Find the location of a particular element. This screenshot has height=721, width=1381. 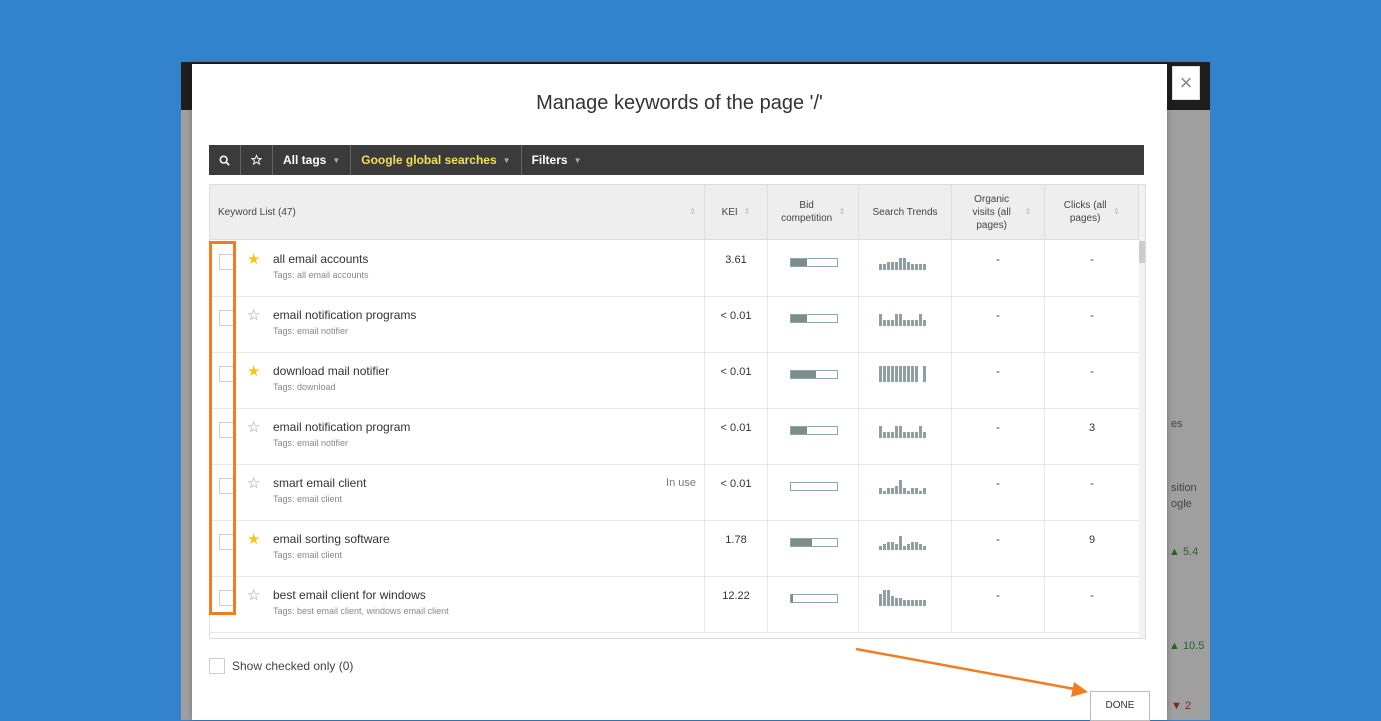

arrow-annotation is located at coordinates (971, 672).